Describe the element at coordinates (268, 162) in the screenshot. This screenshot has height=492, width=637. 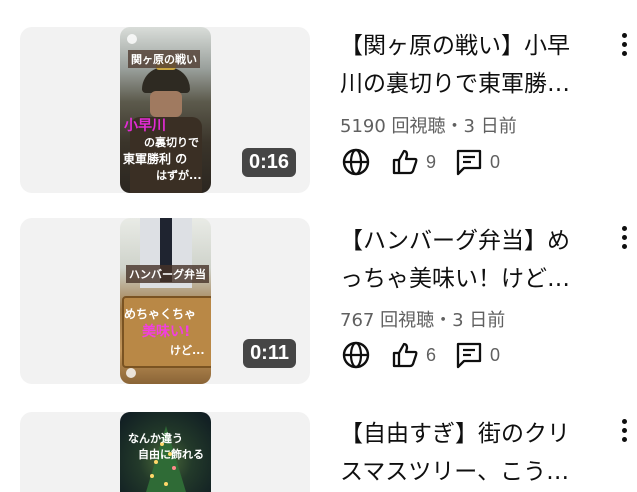
I see `duration-badge: 0:16` at that location.